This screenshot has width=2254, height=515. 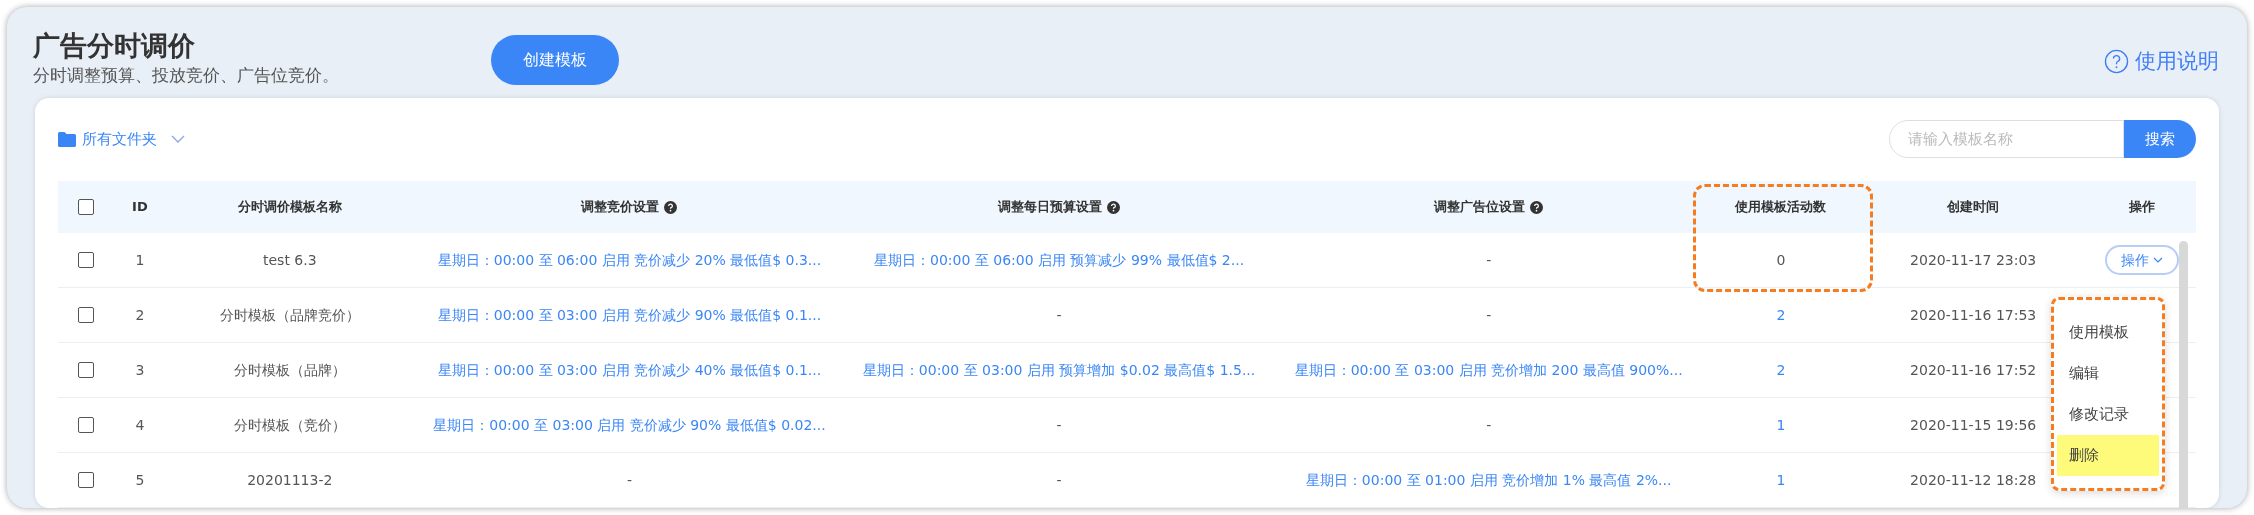 I want to click on table-cell-text: 2020-11-12 18:28, so click(x=1973, y=480).